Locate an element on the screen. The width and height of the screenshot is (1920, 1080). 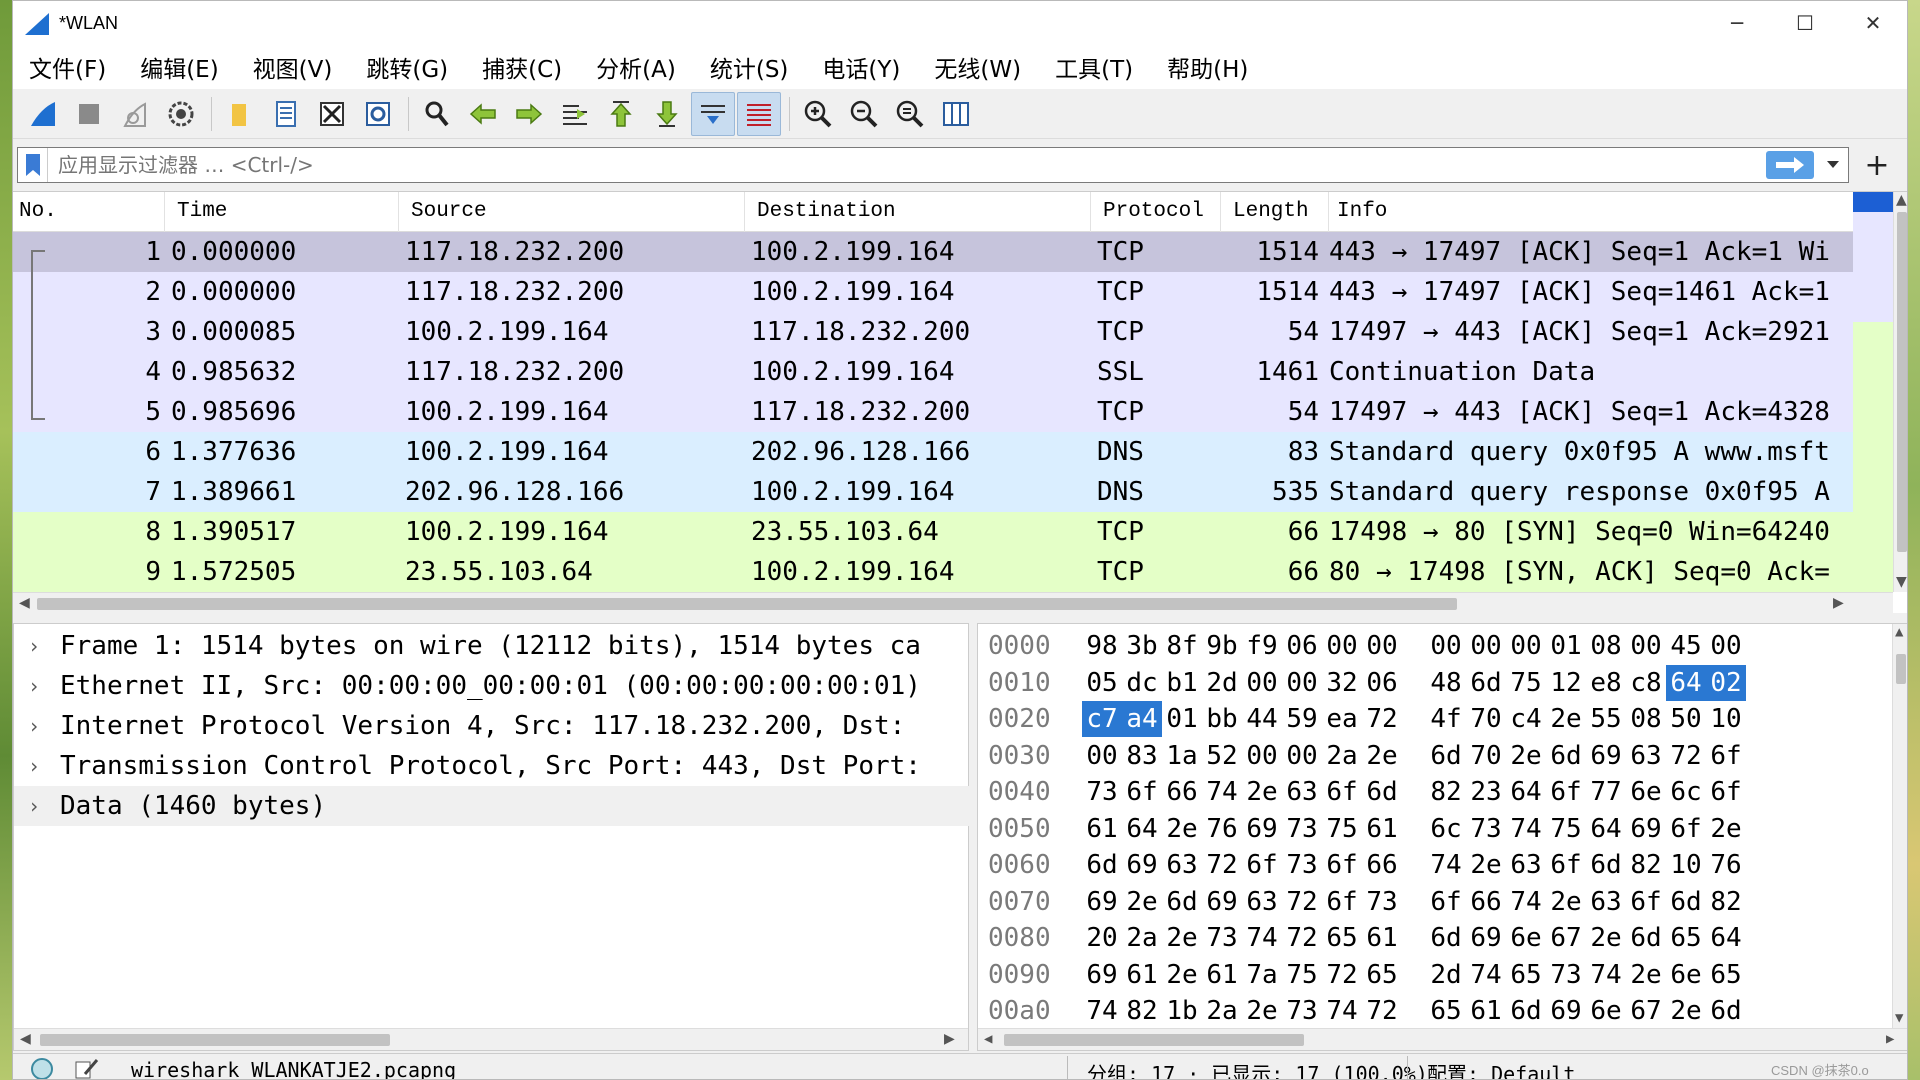
hex-vertical-scrollbar: ▲ ▼ is located at coordinates (1899, 826).